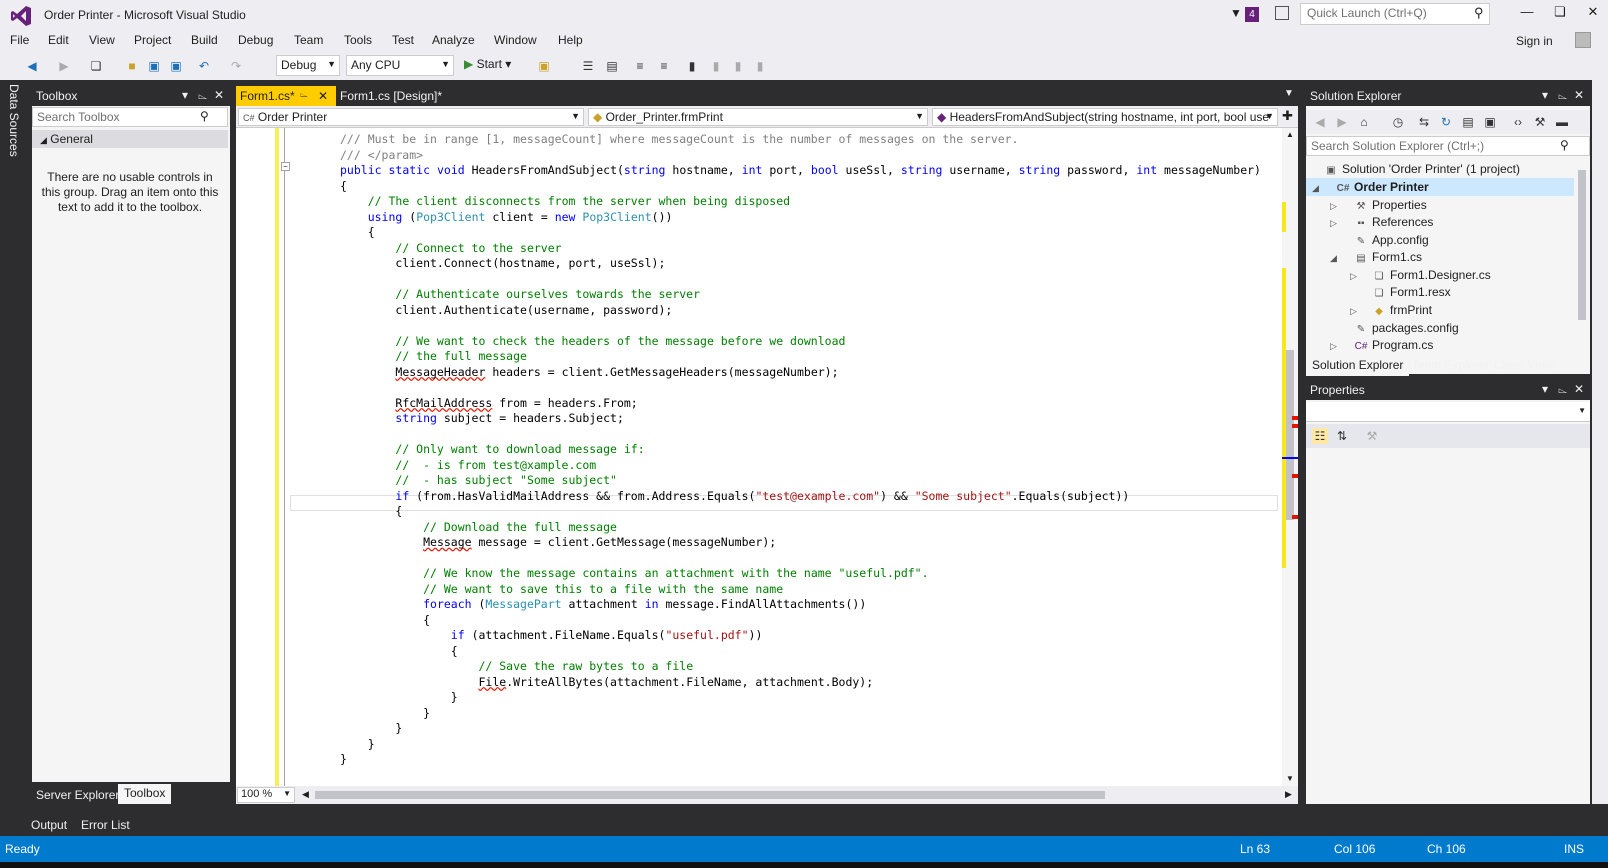 Image resolution: width=1608 pixels, height=868 pixels. What do you see at coordinates (403, 40) in the screenshot?
I see `menu-test: Test` at bounding box center [403, 40].